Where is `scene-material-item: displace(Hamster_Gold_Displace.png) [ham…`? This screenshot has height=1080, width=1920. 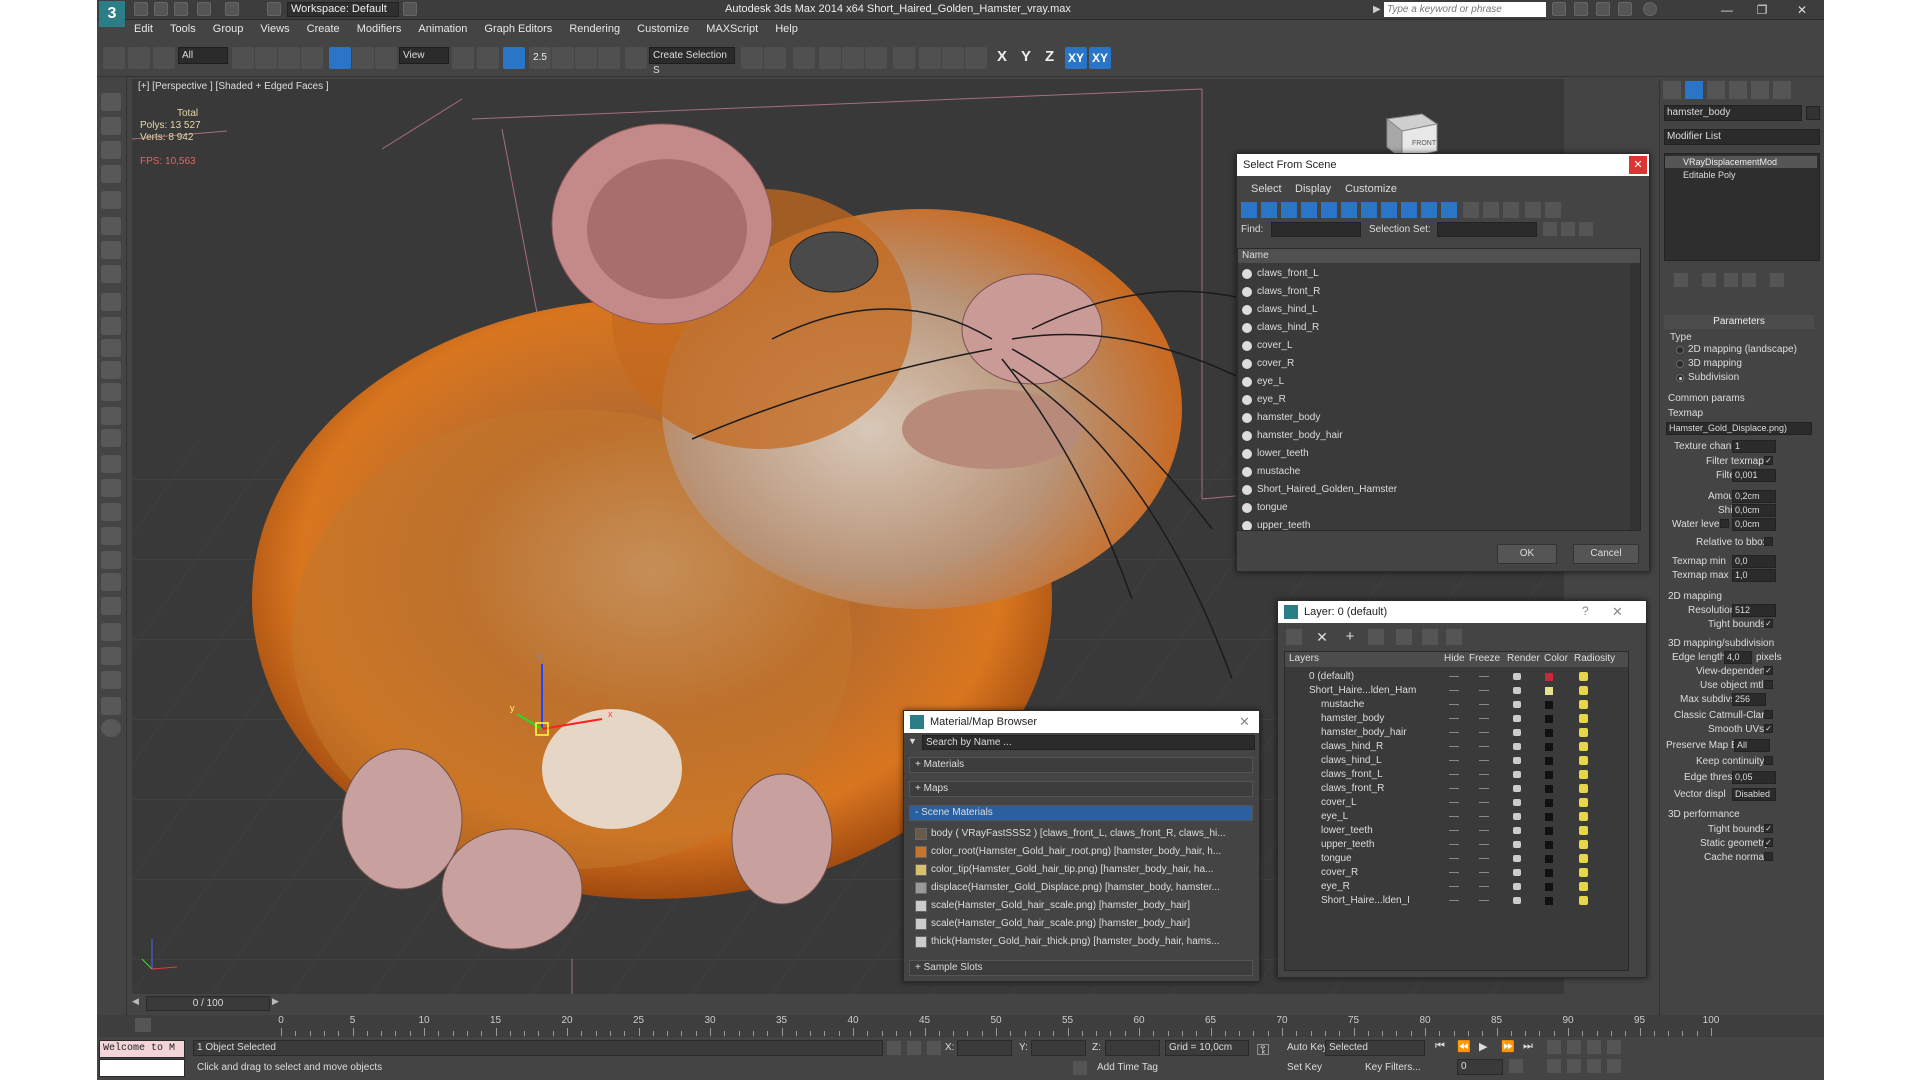
scene-material-item: displace(Hamster_Gold_Displace.png) [ham… is located at coordinates (1082, 888).